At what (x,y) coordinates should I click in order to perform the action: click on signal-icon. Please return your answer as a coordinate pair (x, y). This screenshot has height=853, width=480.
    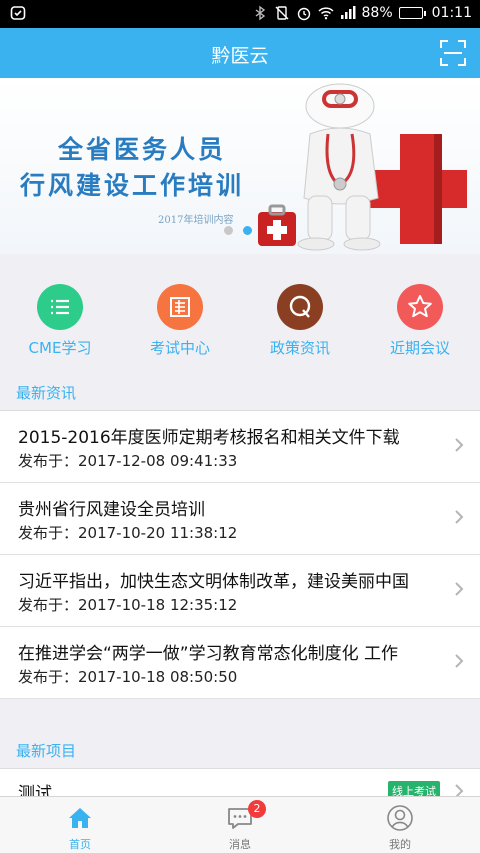
    Looking at the image, I should click on (348, 12).